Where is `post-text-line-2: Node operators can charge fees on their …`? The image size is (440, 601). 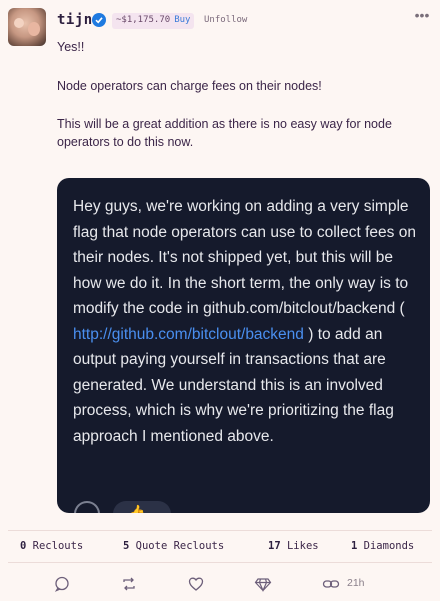 post-text-line-2: Node operators can charge fees on their … is located at coordinates (189, 86).